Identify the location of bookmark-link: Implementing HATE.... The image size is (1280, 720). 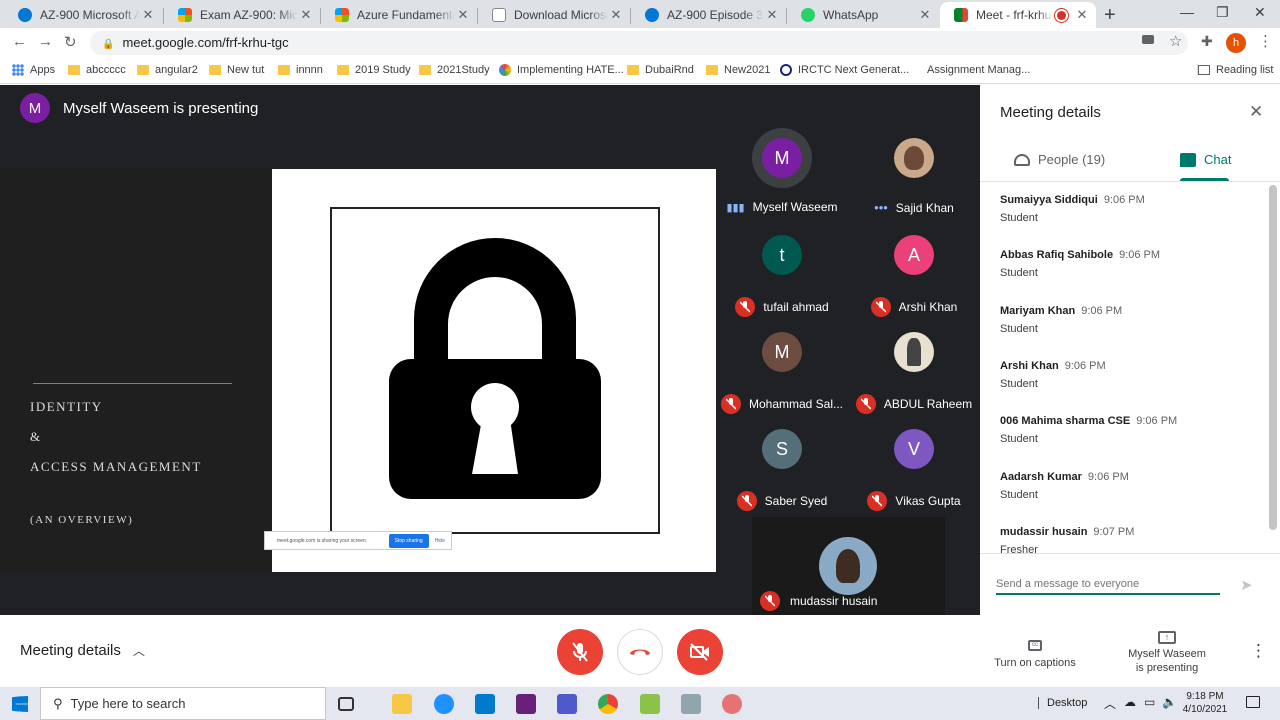
(561, 70).